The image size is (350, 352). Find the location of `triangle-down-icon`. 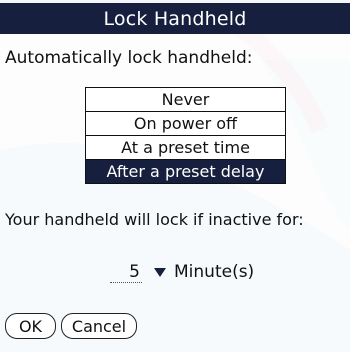

triangle-down-icon is located at coordinates (160, 272).